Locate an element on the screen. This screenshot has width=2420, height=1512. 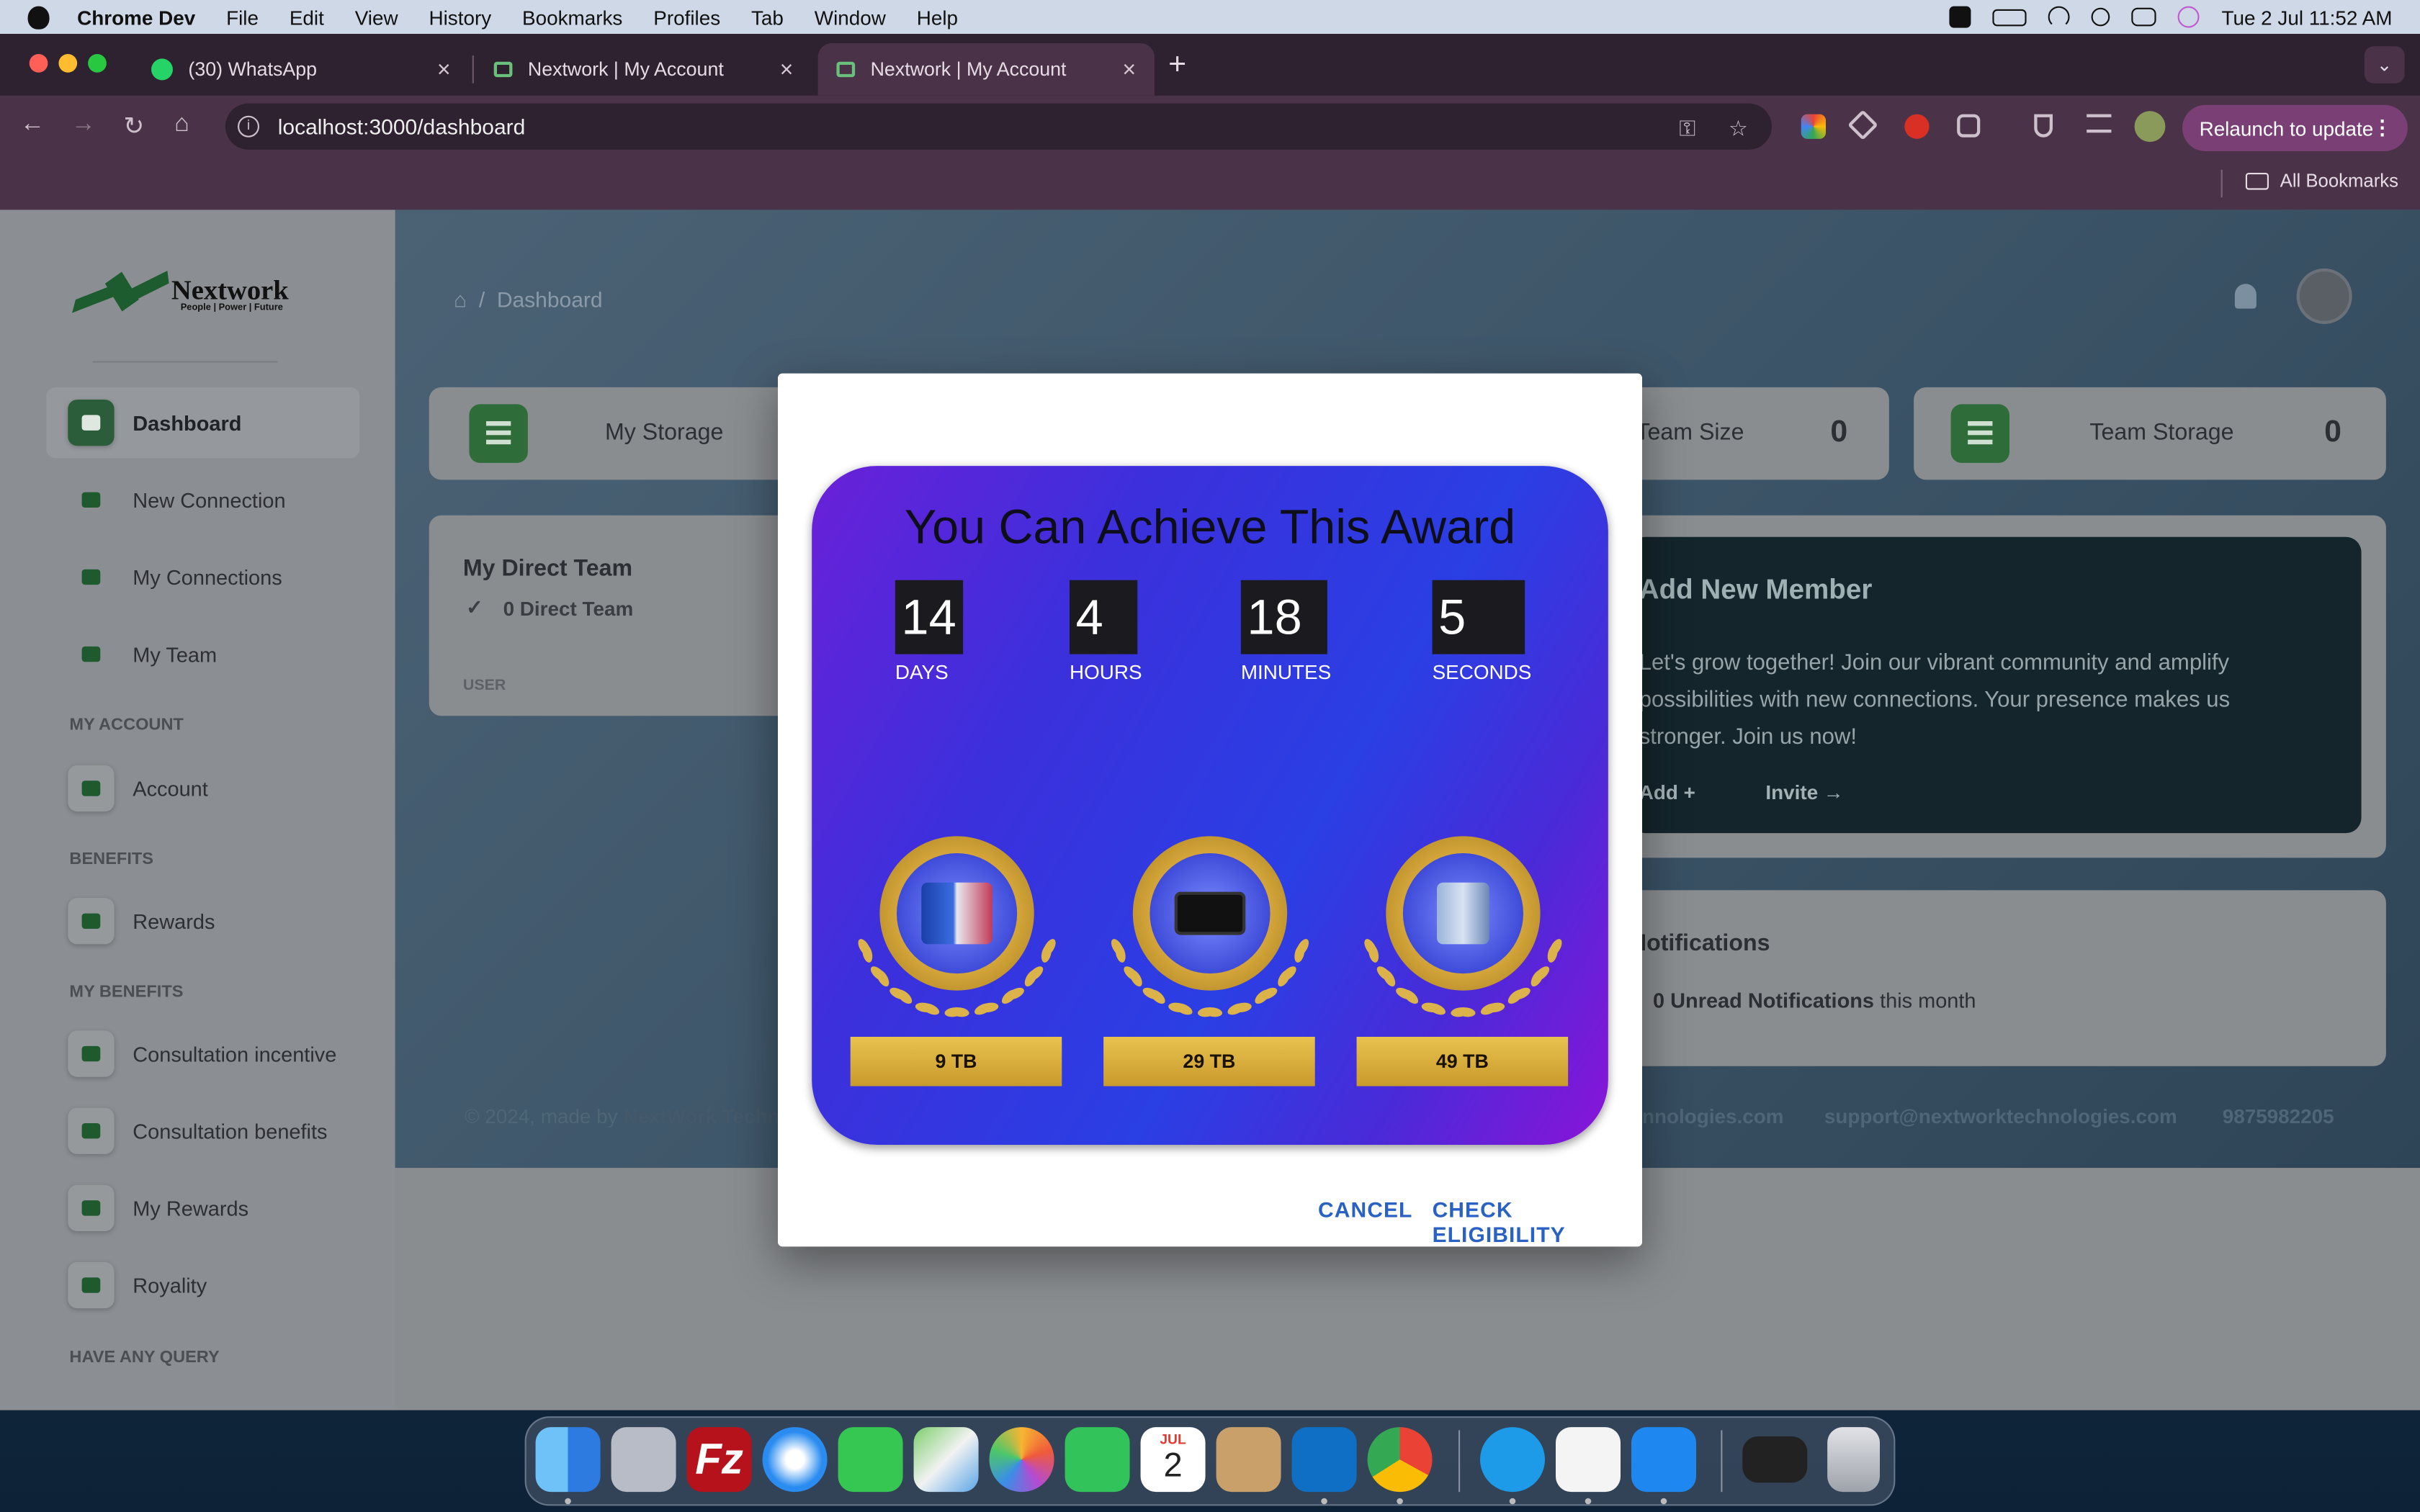
menubar-clock: Tue 2 Jul 11:52 AM is located at coordinates (2306, 17).